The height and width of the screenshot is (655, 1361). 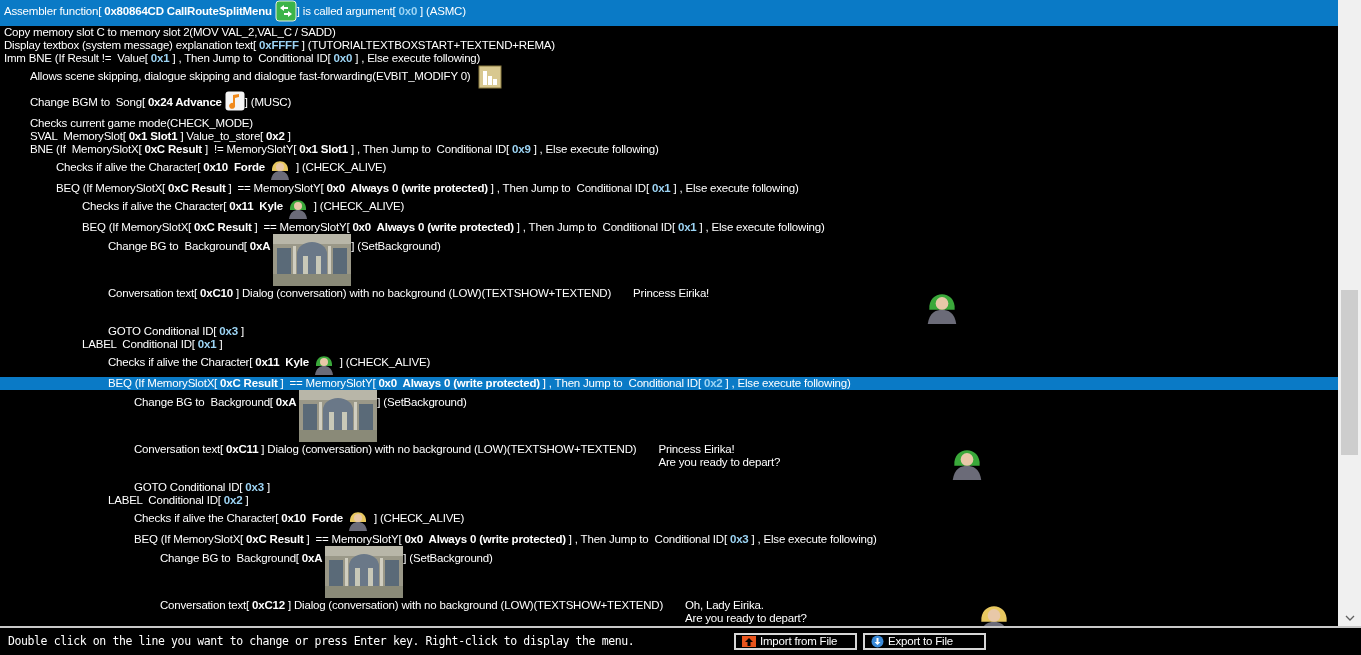 What do you see at coordinates (250, 149) in the screenshot?
I see `command-text: ] != MemorySlotY[` at bounding box center [250, 149].